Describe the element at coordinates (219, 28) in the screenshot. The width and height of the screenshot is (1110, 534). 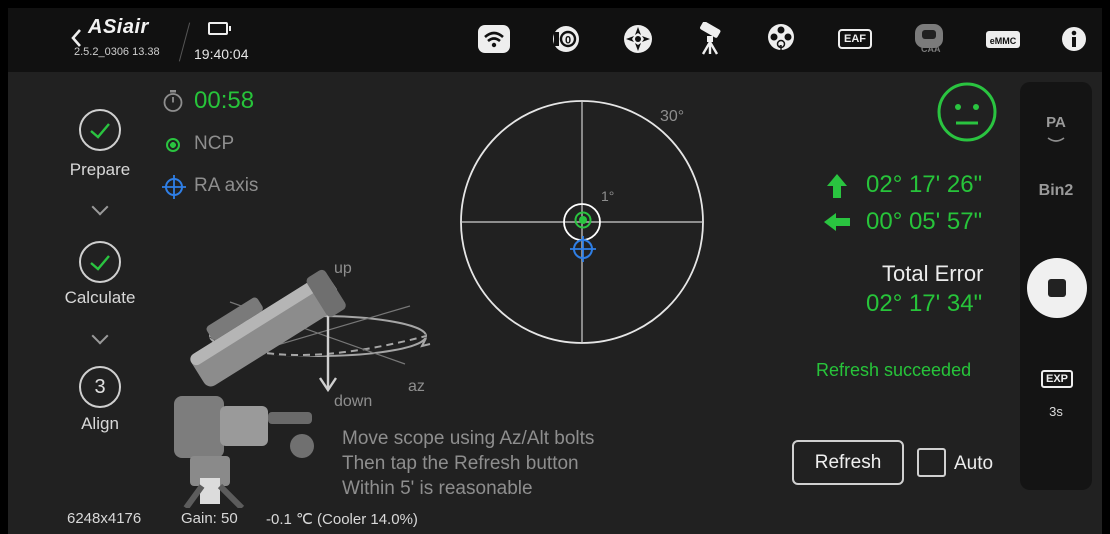
I see `battery-icon` at that location.